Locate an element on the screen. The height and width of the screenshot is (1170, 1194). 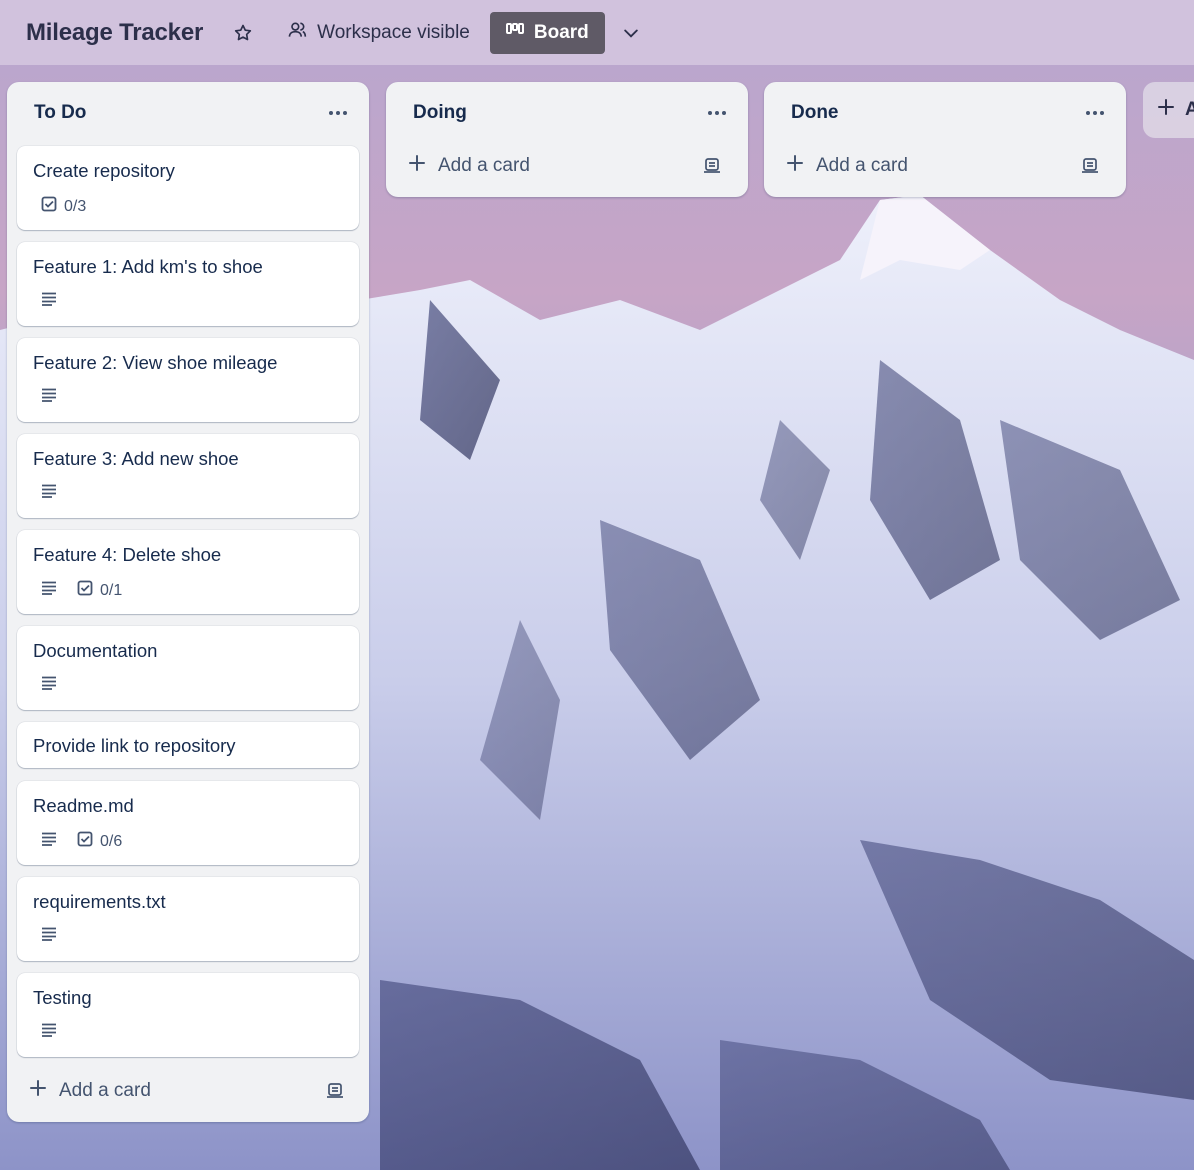
card-title: Provide link to repository is located at coordinates (134, 745).